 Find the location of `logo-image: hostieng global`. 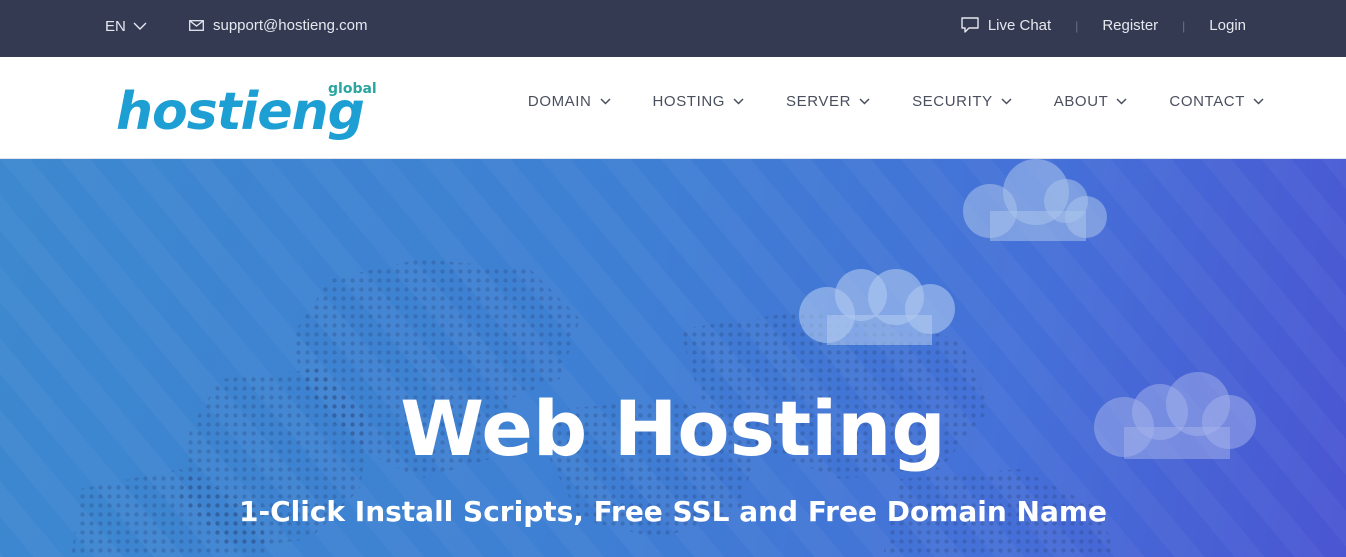

logo-image: hostieng global is located at coordinates (246, 111).